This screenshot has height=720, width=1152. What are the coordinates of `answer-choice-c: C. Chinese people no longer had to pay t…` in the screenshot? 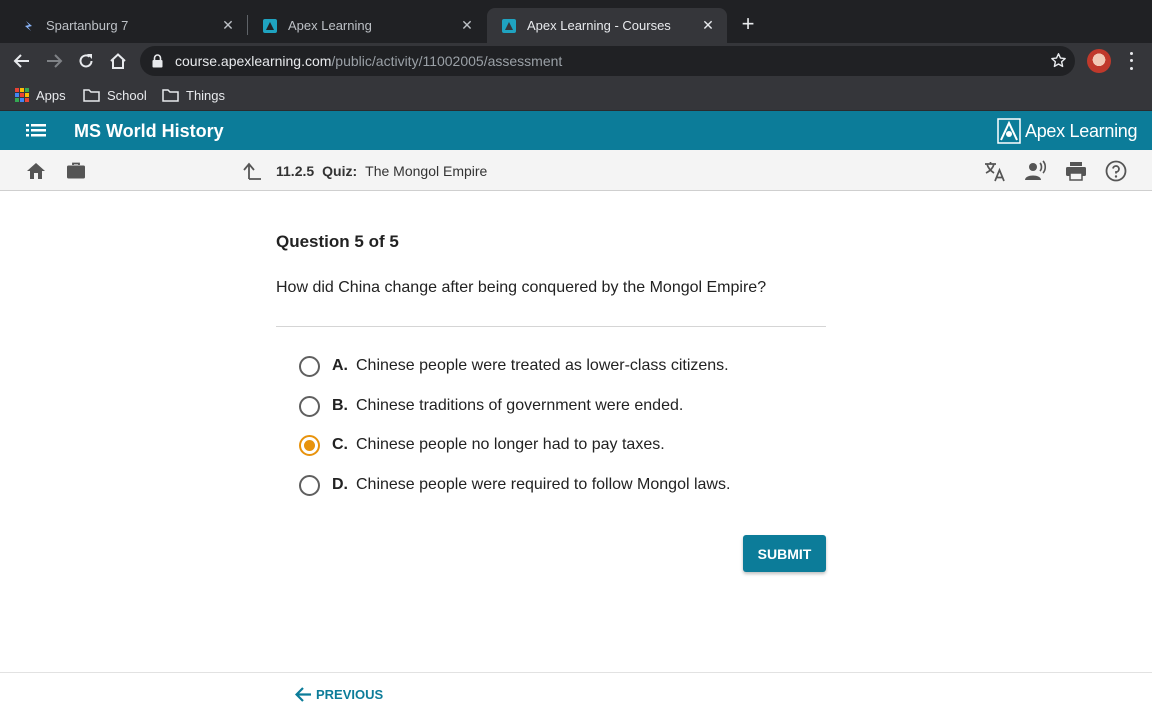 It's located at (482, 445).